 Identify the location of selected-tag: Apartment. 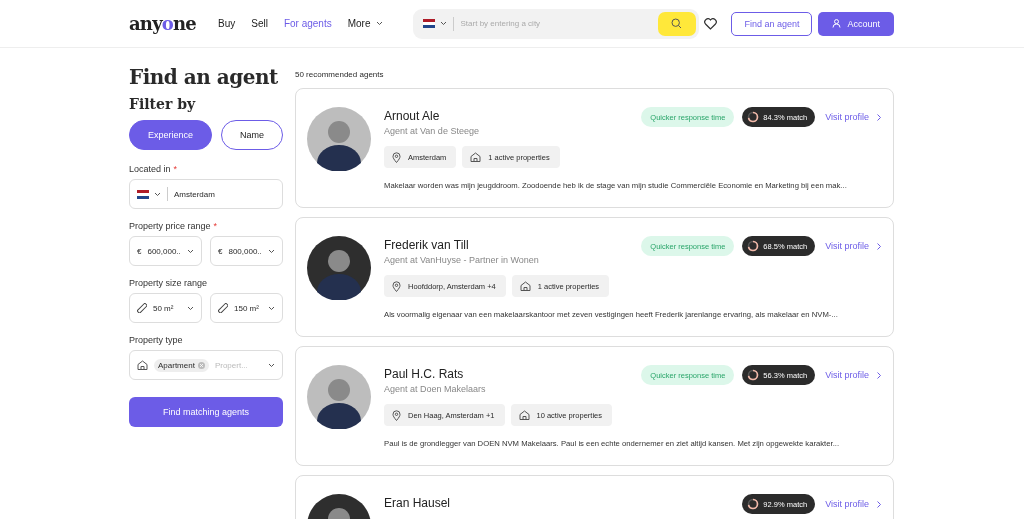
(181, 365).